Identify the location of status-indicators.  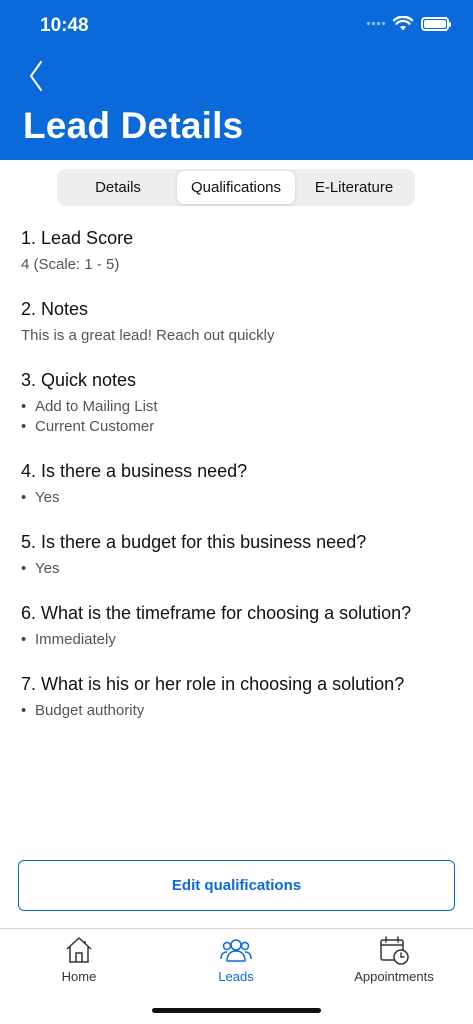
(409, 23).